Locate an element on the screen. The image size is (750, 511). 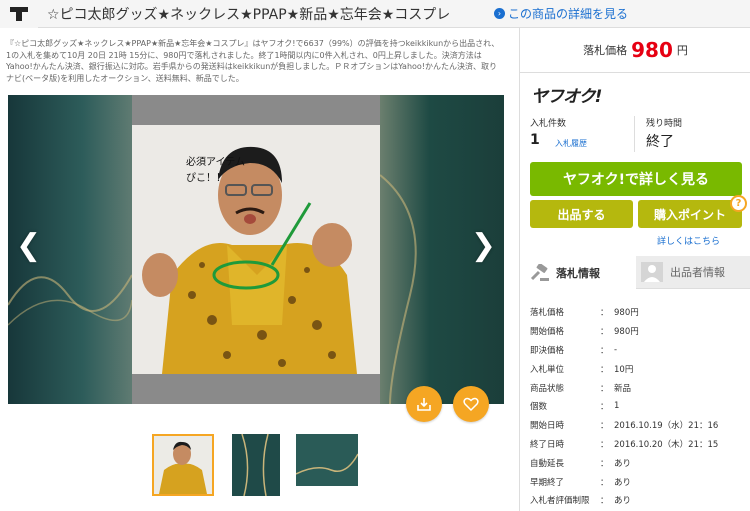
info-row: 終了日時 ： 2016.10.20（木）21：15 is located at coordinates (637, 444).